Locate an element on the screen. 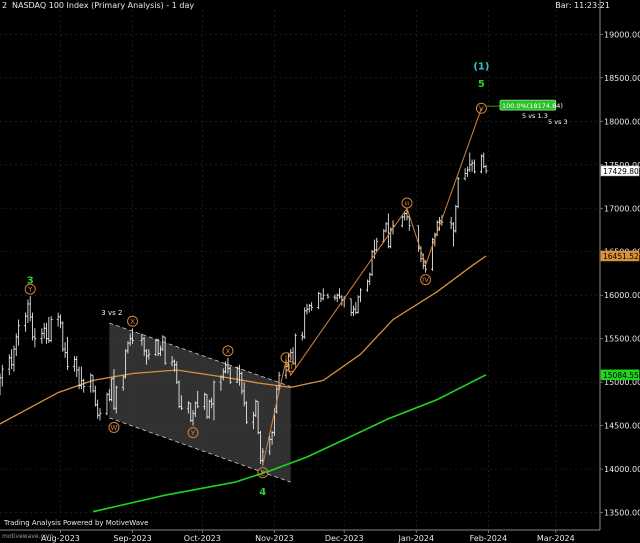  wave-label-text: W is located at coordinates (113, 428).